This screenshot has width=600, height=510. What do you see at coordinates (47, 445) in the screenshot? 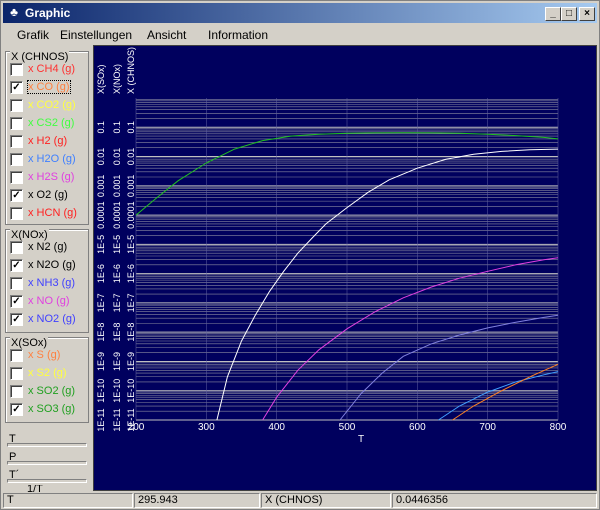
I see `slider-t-track` at bounding box center [47, 445].